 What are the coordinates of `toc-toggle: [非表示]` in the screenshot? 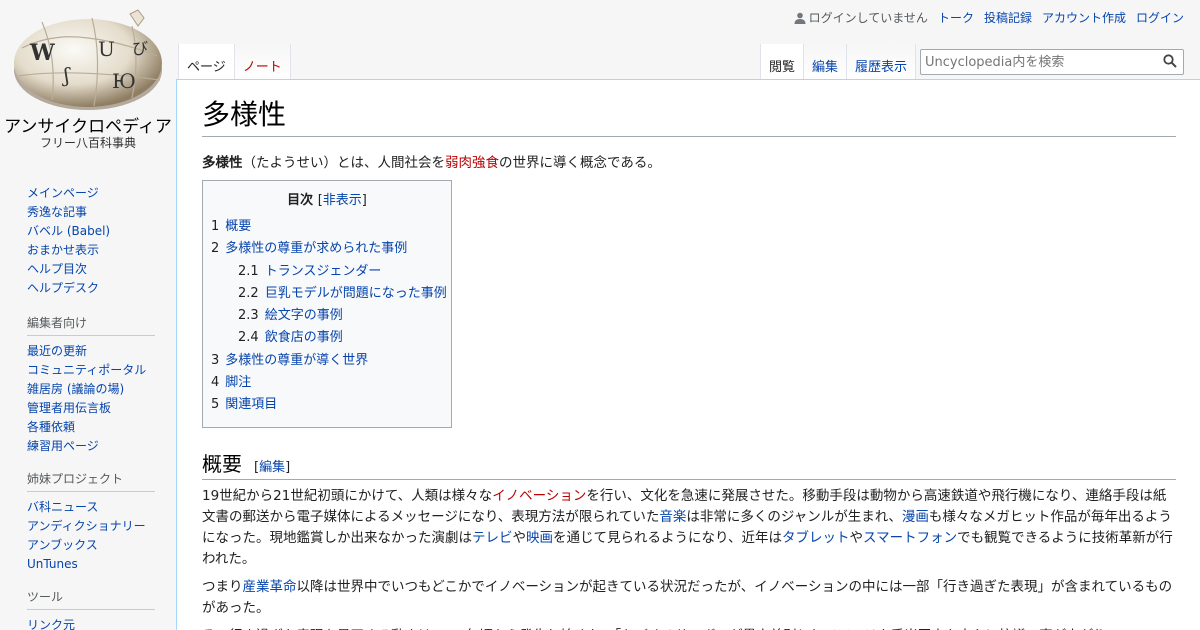 It's located at (342, 200).